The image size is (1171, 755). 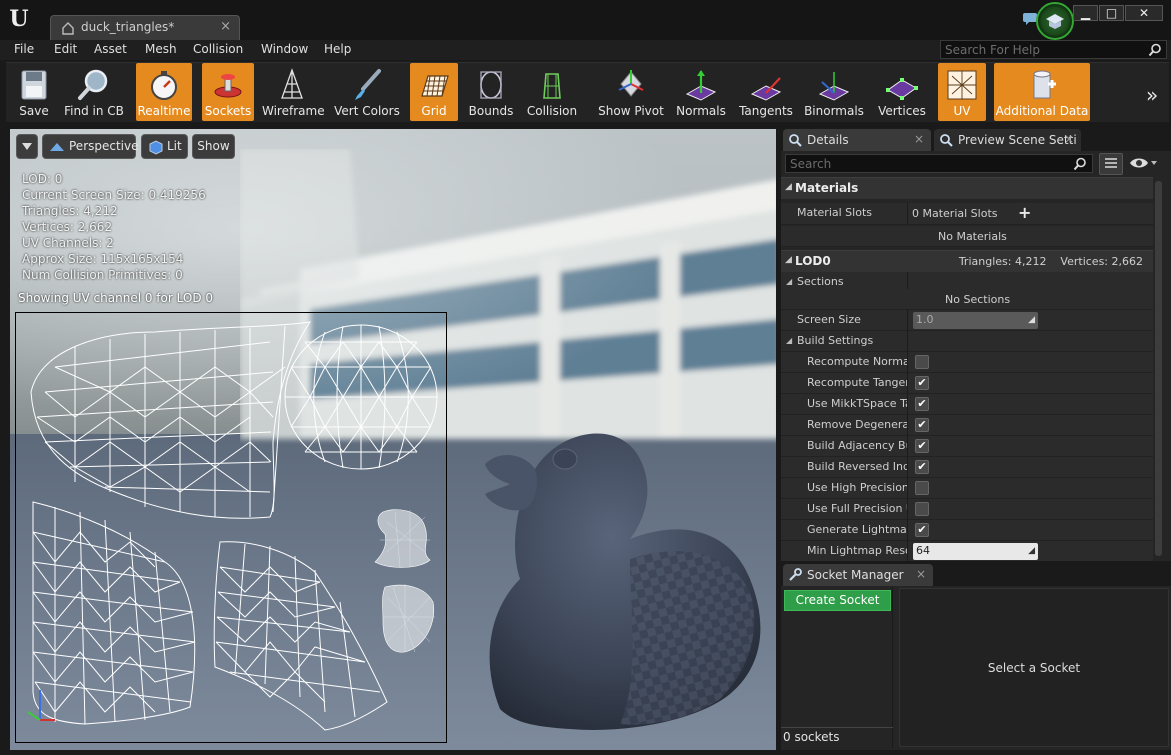 What do you see at coordinates (922, 488) in the screenshot?
I see `high-precision-tangent-checkbox` at bounding box center [922, 488].